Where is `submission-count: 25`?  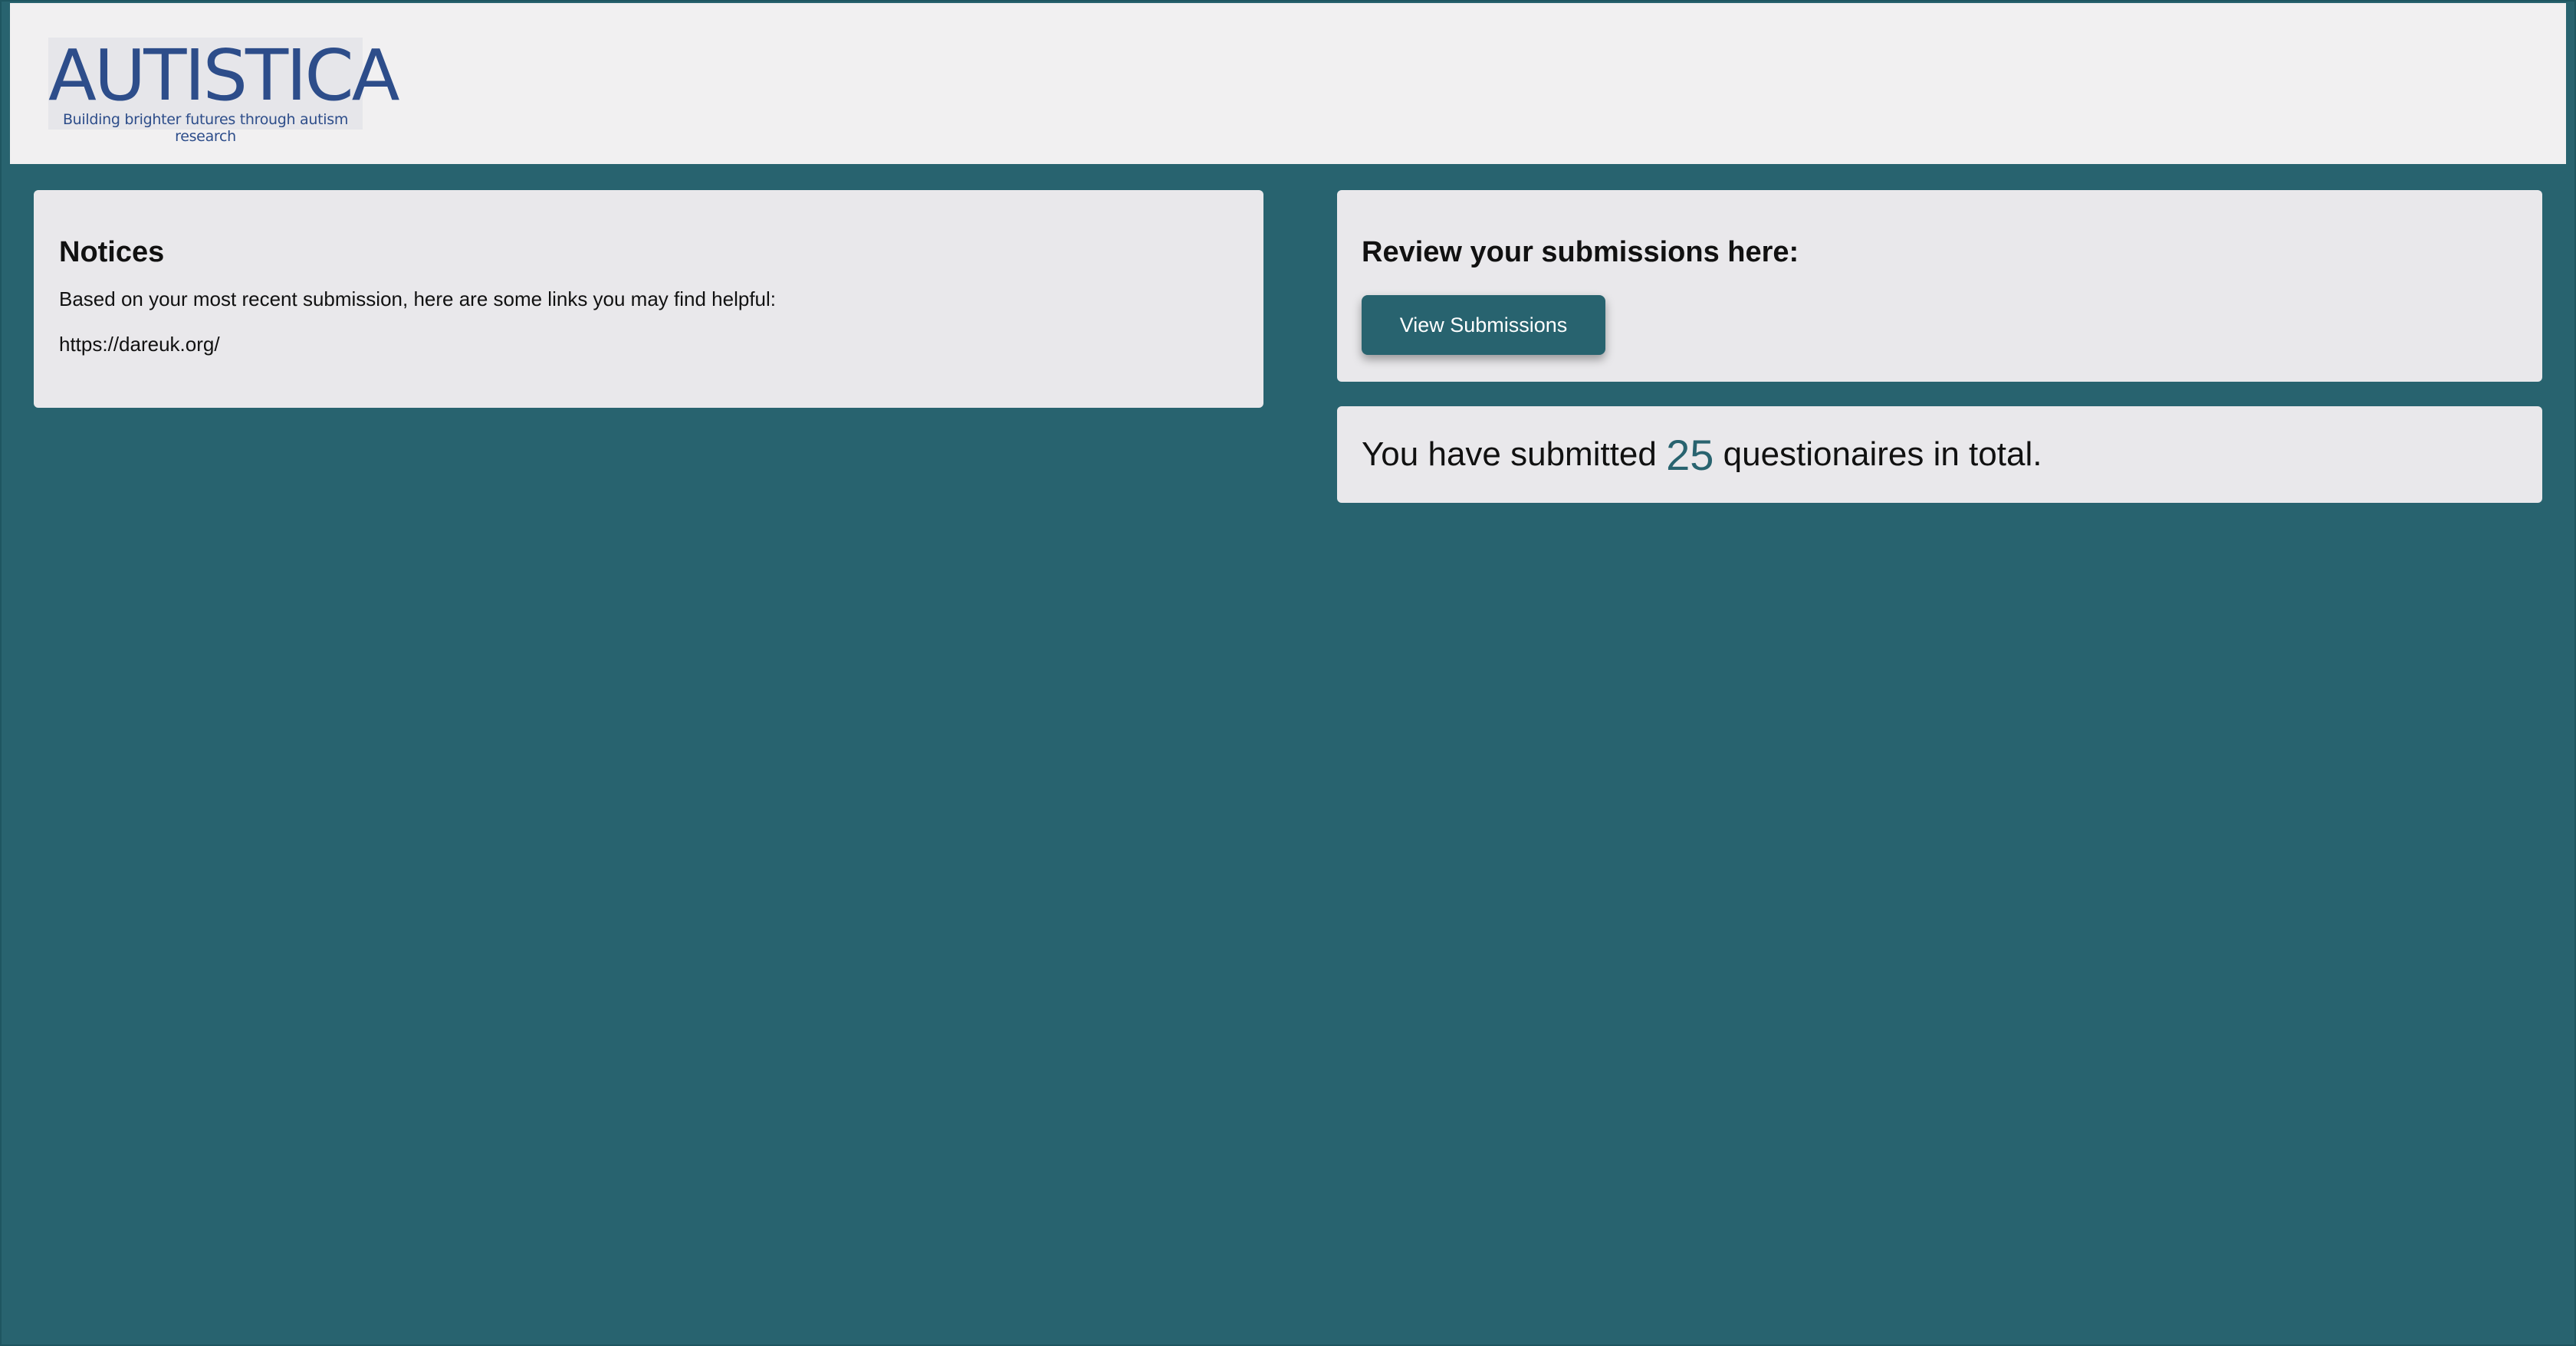 submission-count: 25 is located at coordinates (1690, 454).